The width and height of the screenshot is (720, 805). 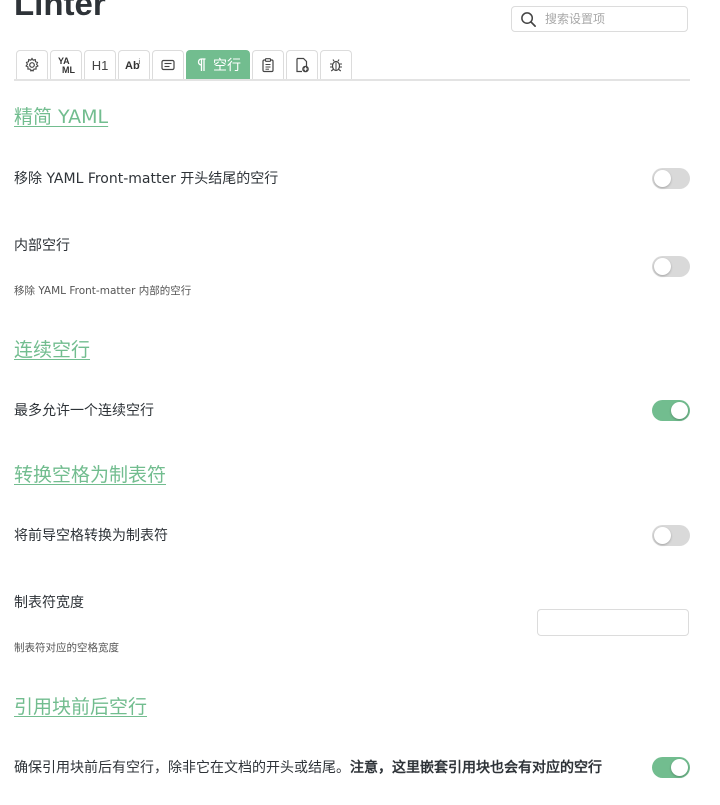 I want to click on setting-name-max-one-blank-line: 最多允许一个连续空行, so click(x=84, y=411).